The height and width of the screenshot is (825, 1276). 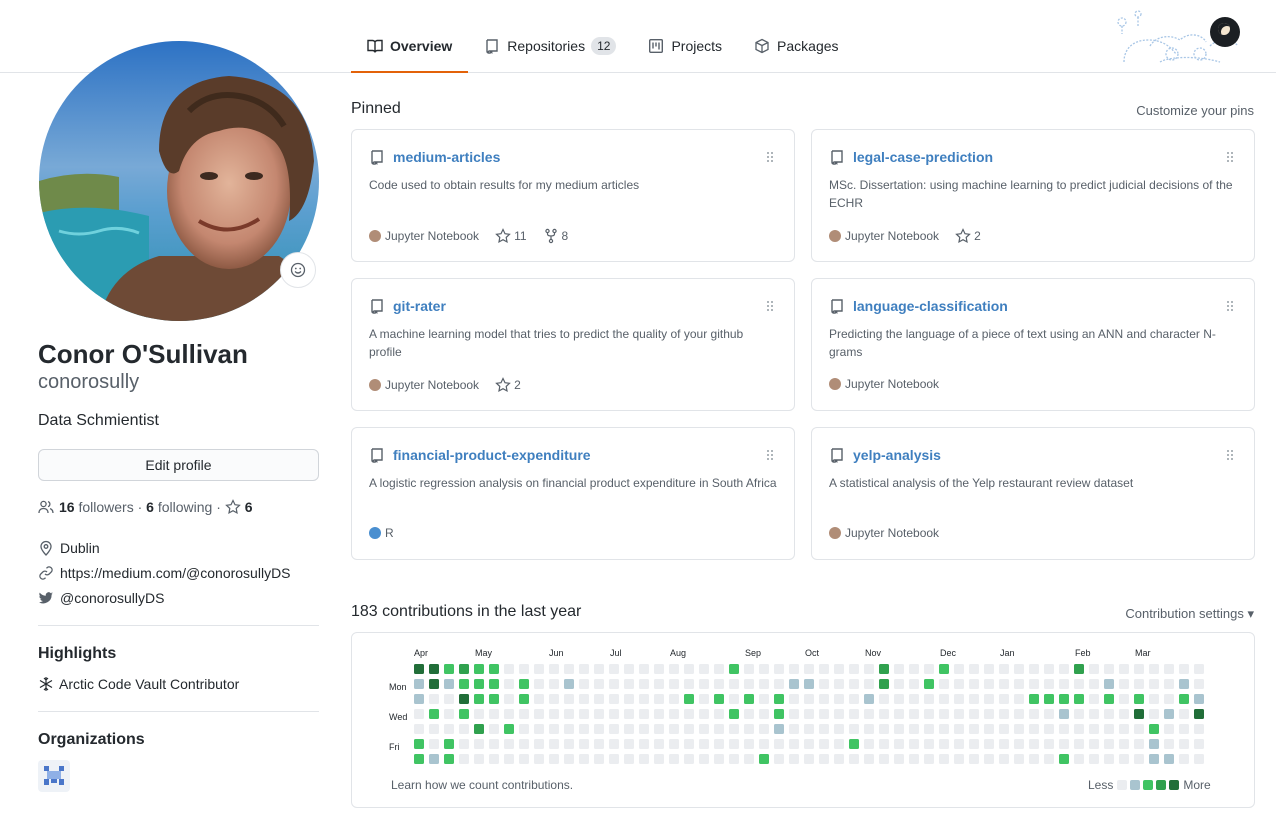 What do you see at coordinates (923, 157) in the screenshot?
I see `repo-name-link: legal-case-prediction` at bounding box center [923, 157].